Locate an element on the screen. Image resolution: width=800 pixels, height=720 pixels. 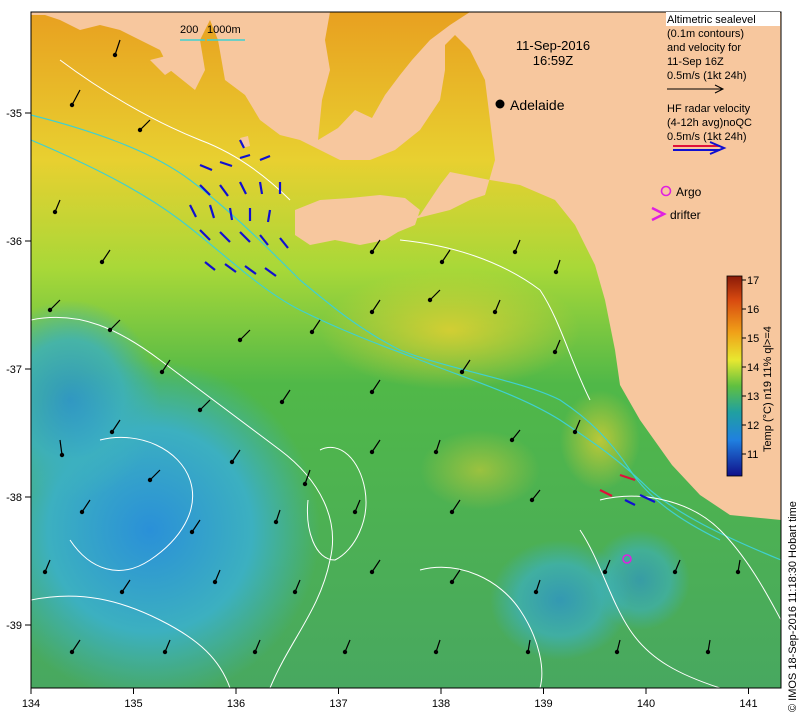
warm-patch-lower is located at coordinates (480, 470).